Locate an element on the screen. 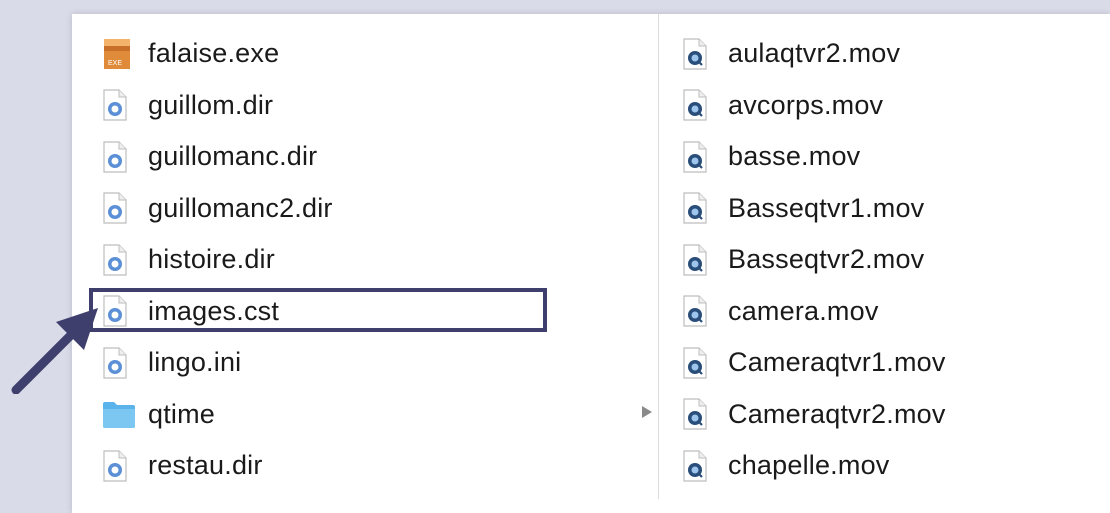  file-name: guillom.dir is located at coordinates (211, 104).